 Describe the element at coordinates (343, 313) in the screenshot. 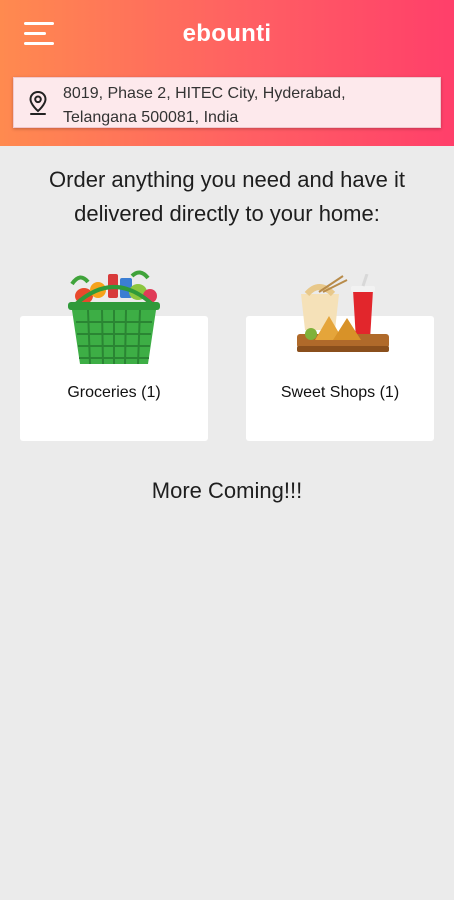

I see `sweets-snacks-icon` at that location.